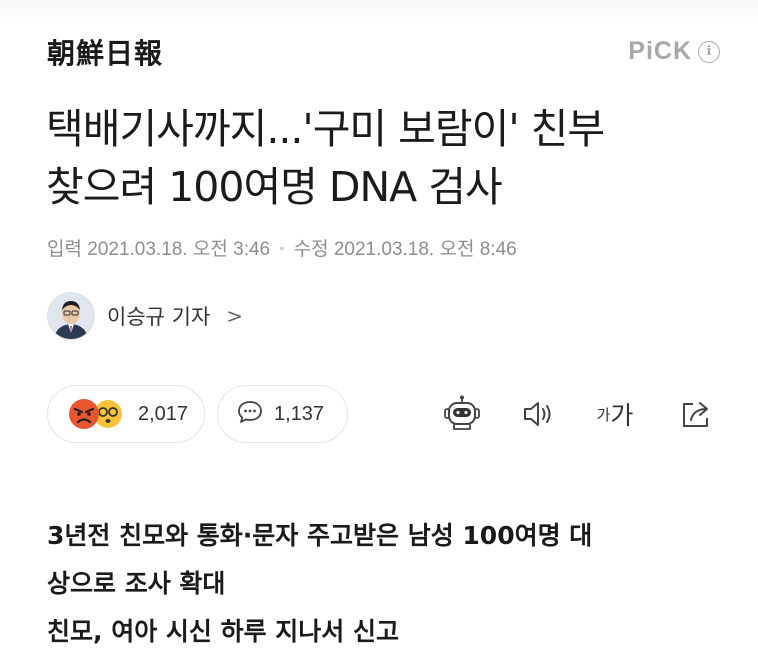 The height and width of the screenshot is (669, 758). I want to click on published-label: 입력, so click(64, 249).